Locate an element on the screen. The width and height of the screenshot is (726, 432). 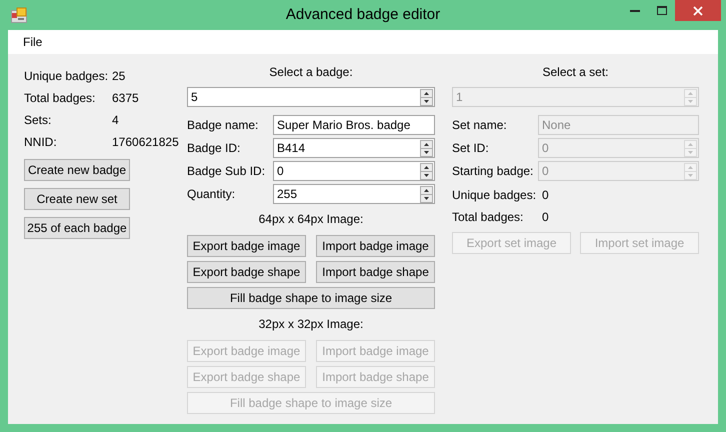
close-button is located at coordinates (698, 10).